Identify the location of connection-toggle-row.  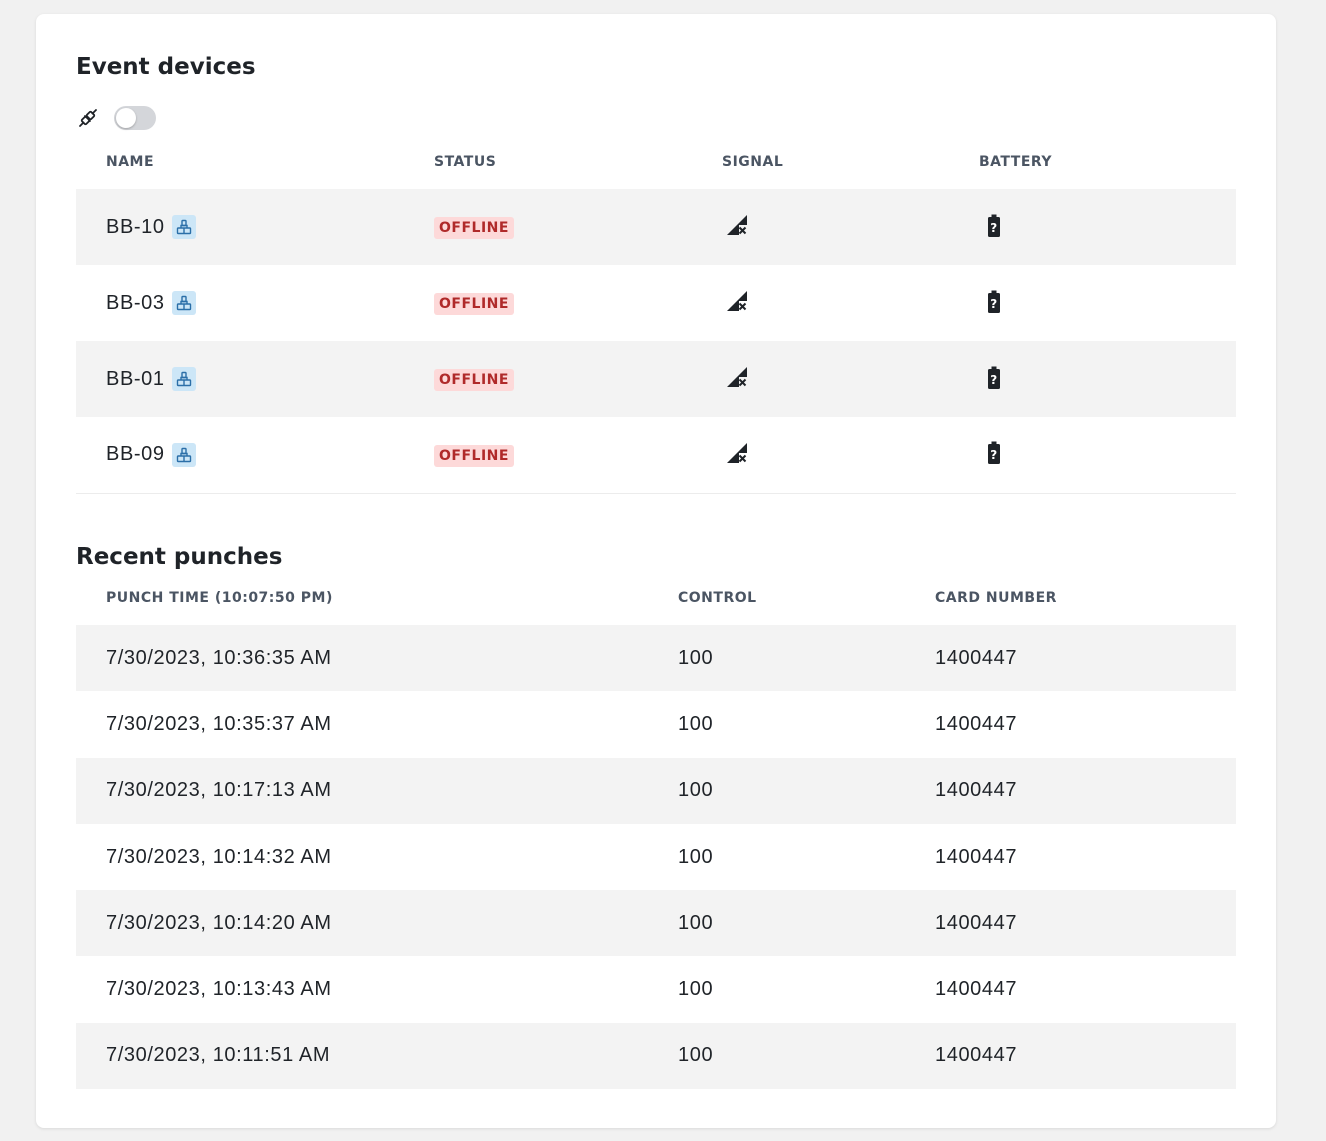
(116, 118).